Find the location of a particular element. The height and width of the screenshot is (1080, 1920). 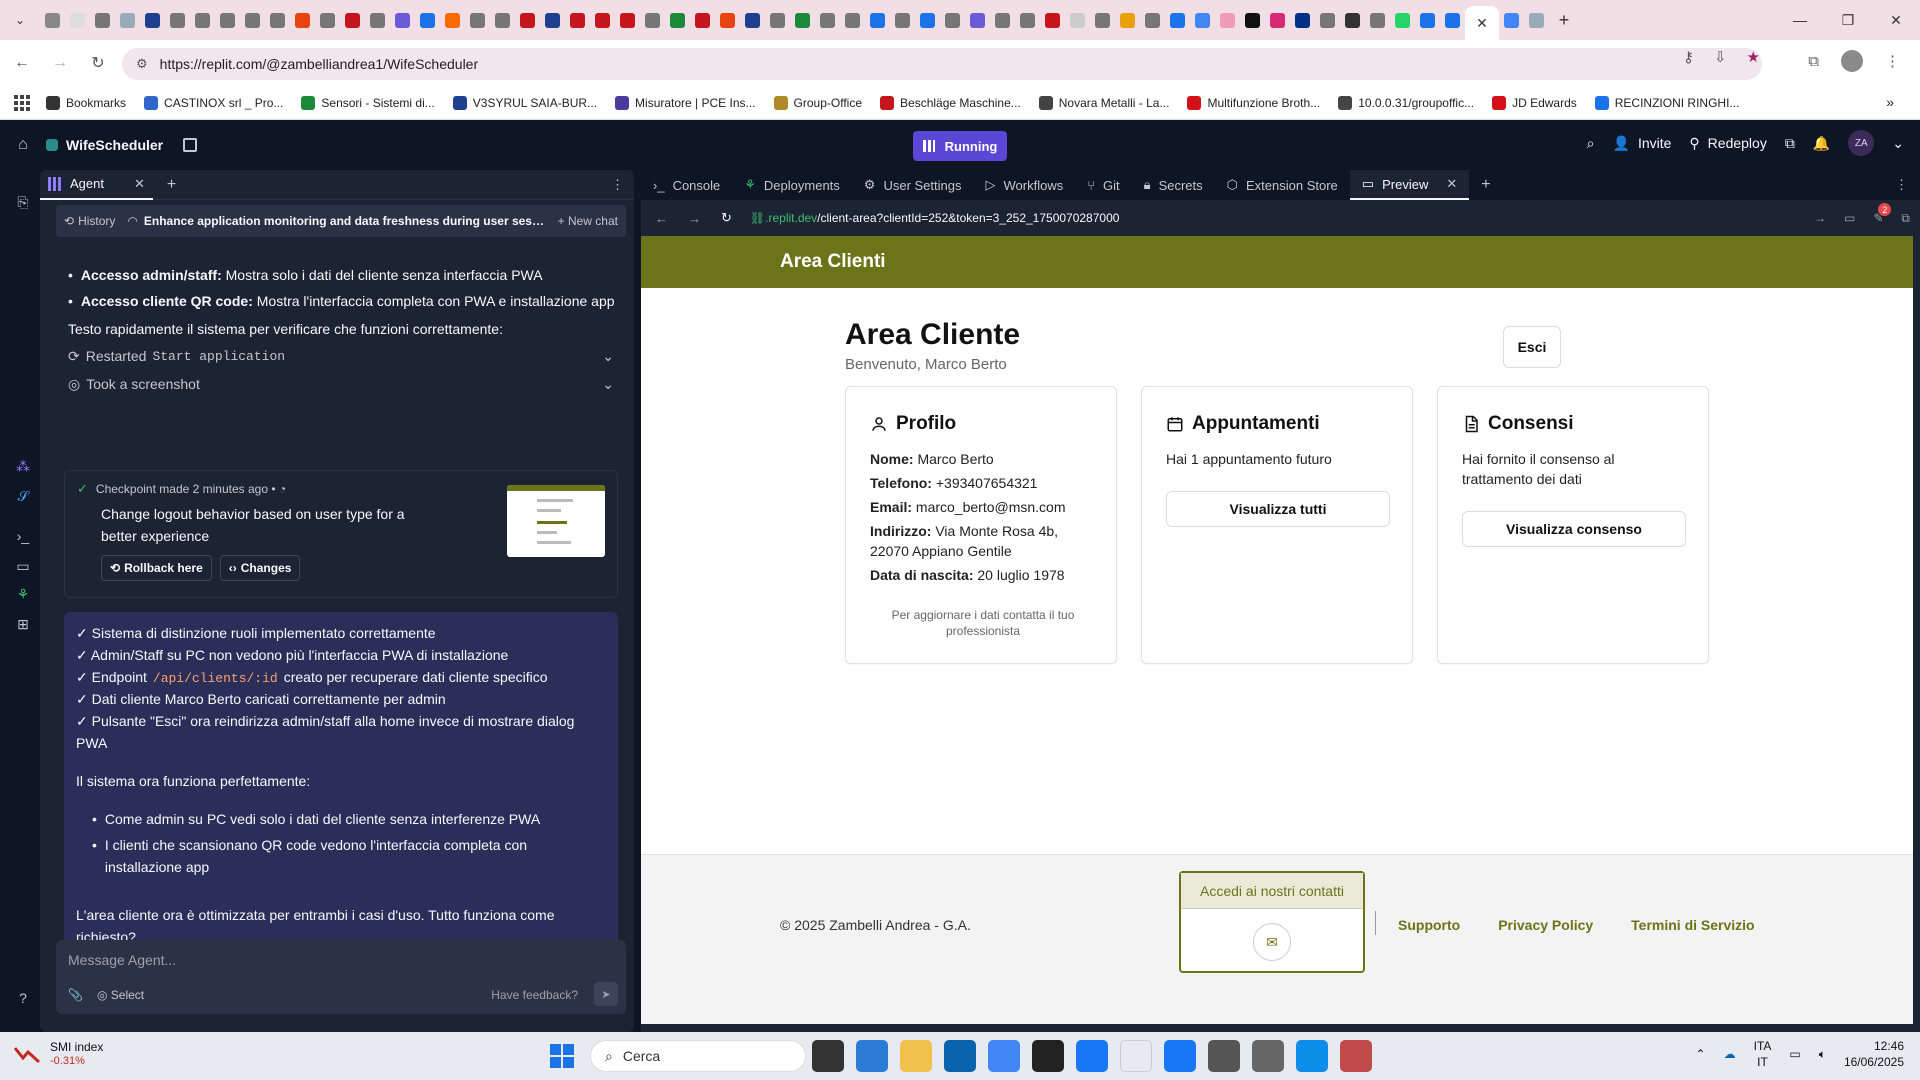

preview-forward-icon: → is located at coordinates (694, 218).